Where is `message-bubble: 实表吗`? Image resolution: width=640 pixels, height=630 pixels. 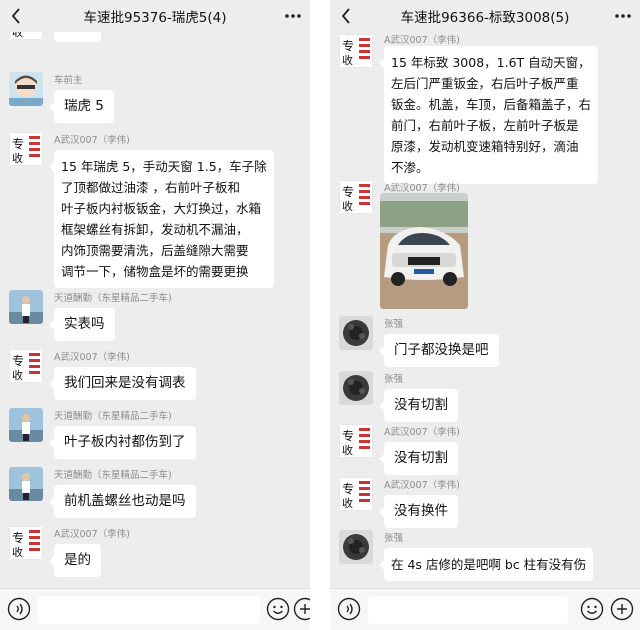 message-bubble: 实表吗 is located at coordinates (82, 324).